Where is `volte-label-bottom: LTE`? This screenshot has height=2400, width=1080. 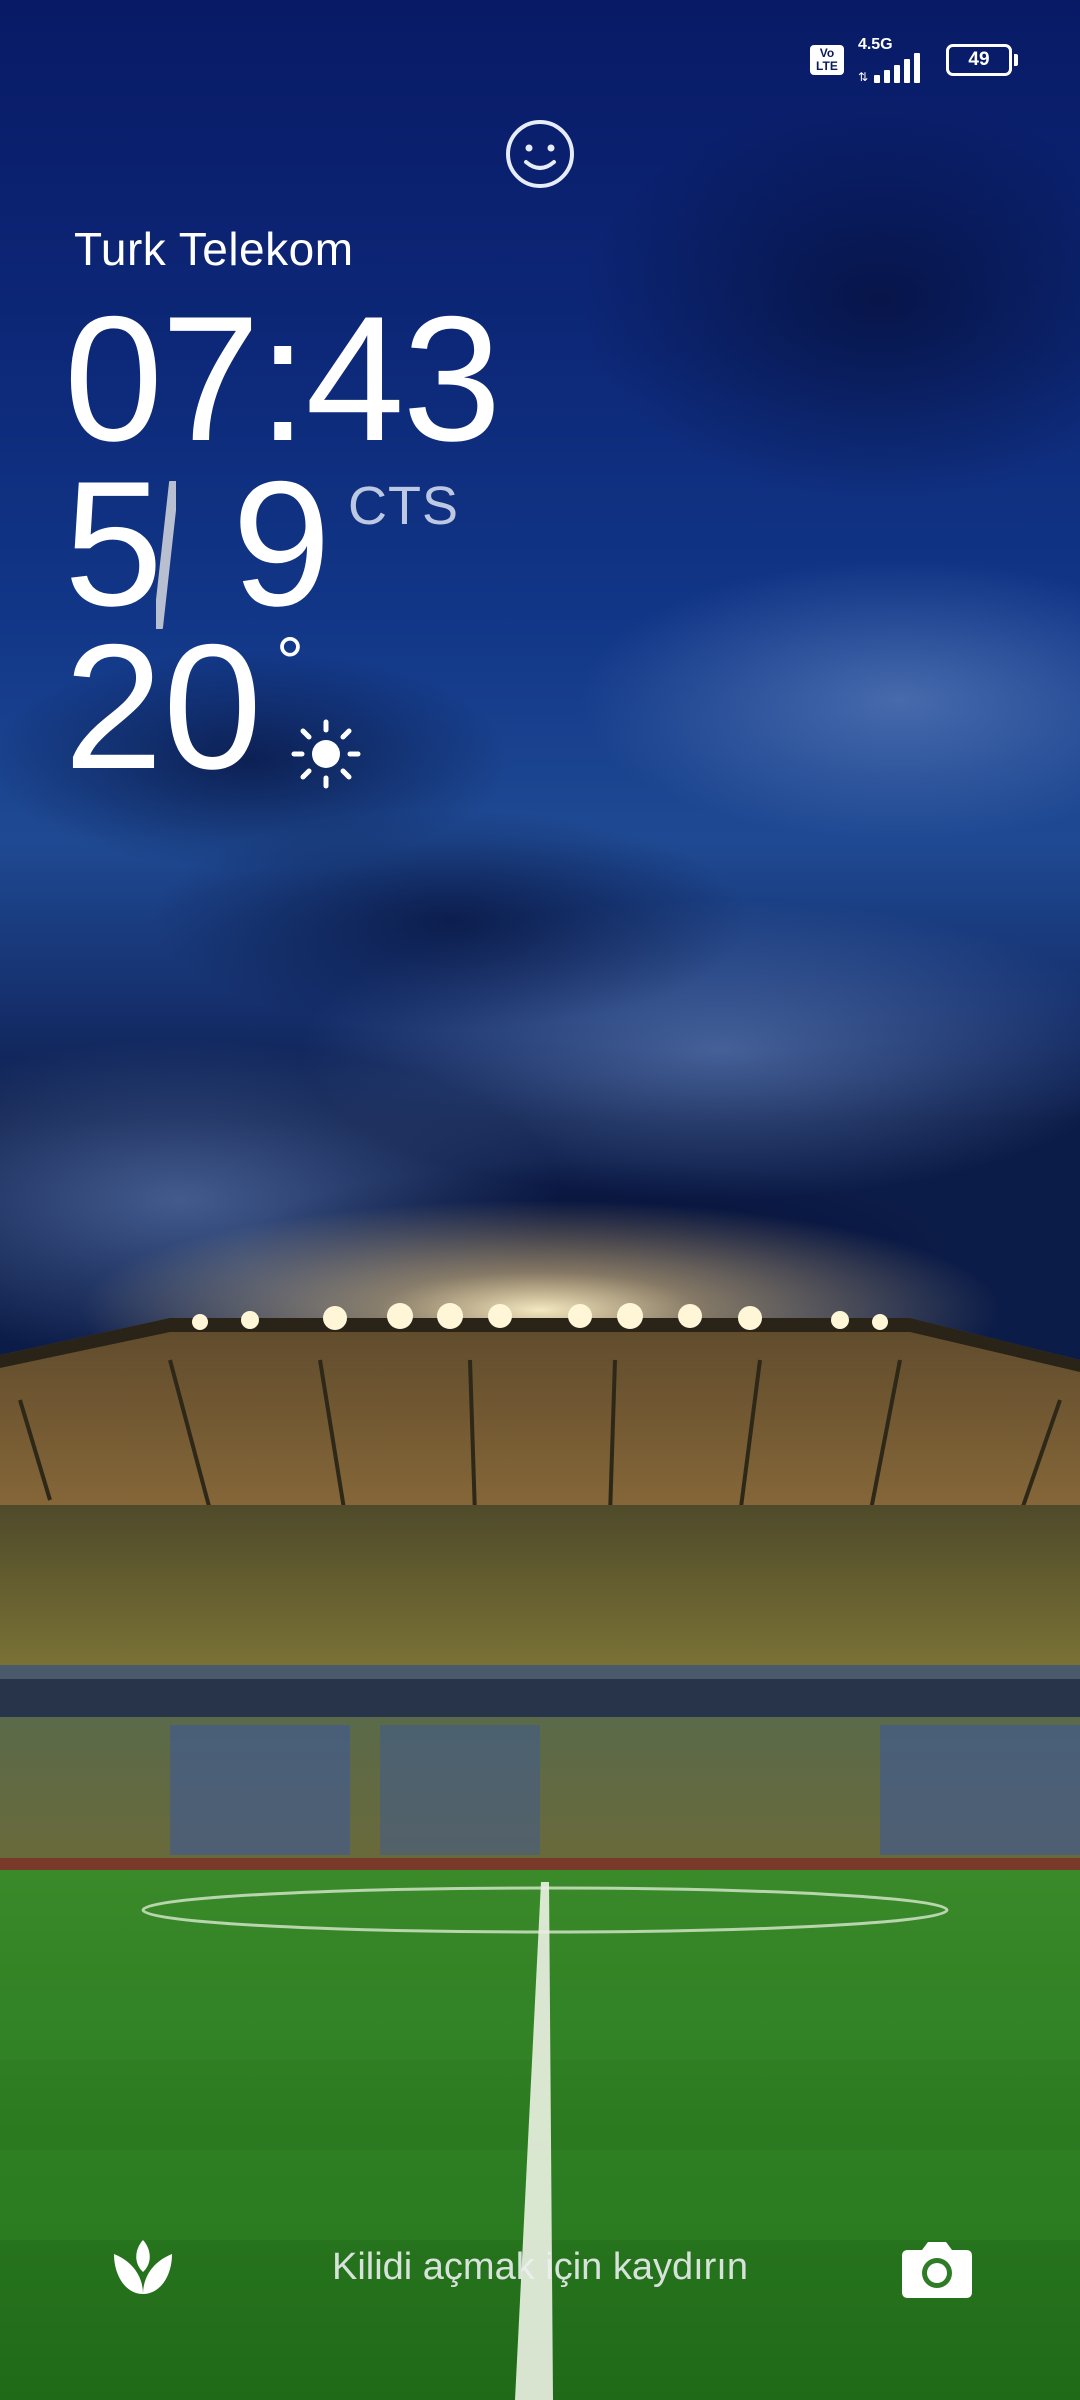
volte-label-bottom: LTE is located at coordinates (827, 66).